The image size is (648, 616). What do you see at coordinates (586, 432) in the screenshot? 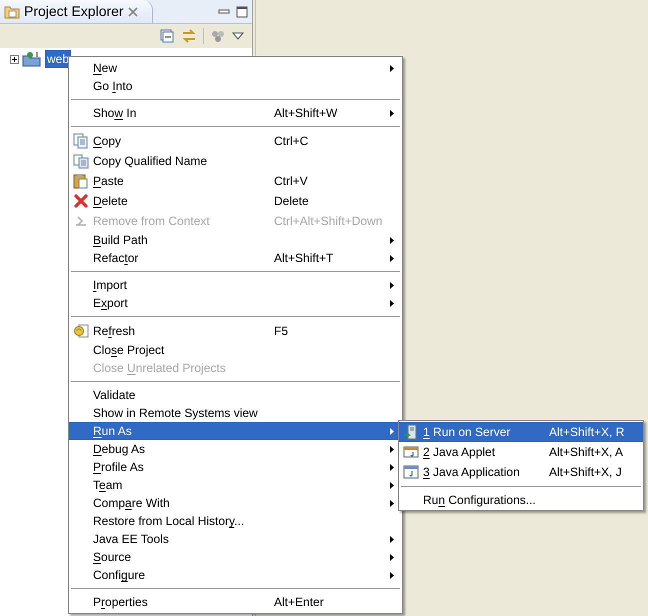
I see `shortcut-label: Alt+Shift+X, R` at bounding box center [586, 432].